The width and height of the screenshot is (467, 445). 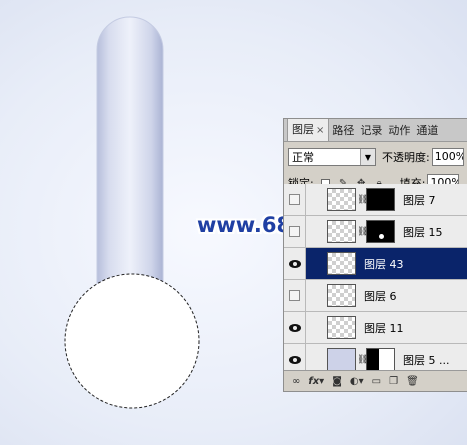 I want to click on link-icon: ∞, so click(x=296, y=381).